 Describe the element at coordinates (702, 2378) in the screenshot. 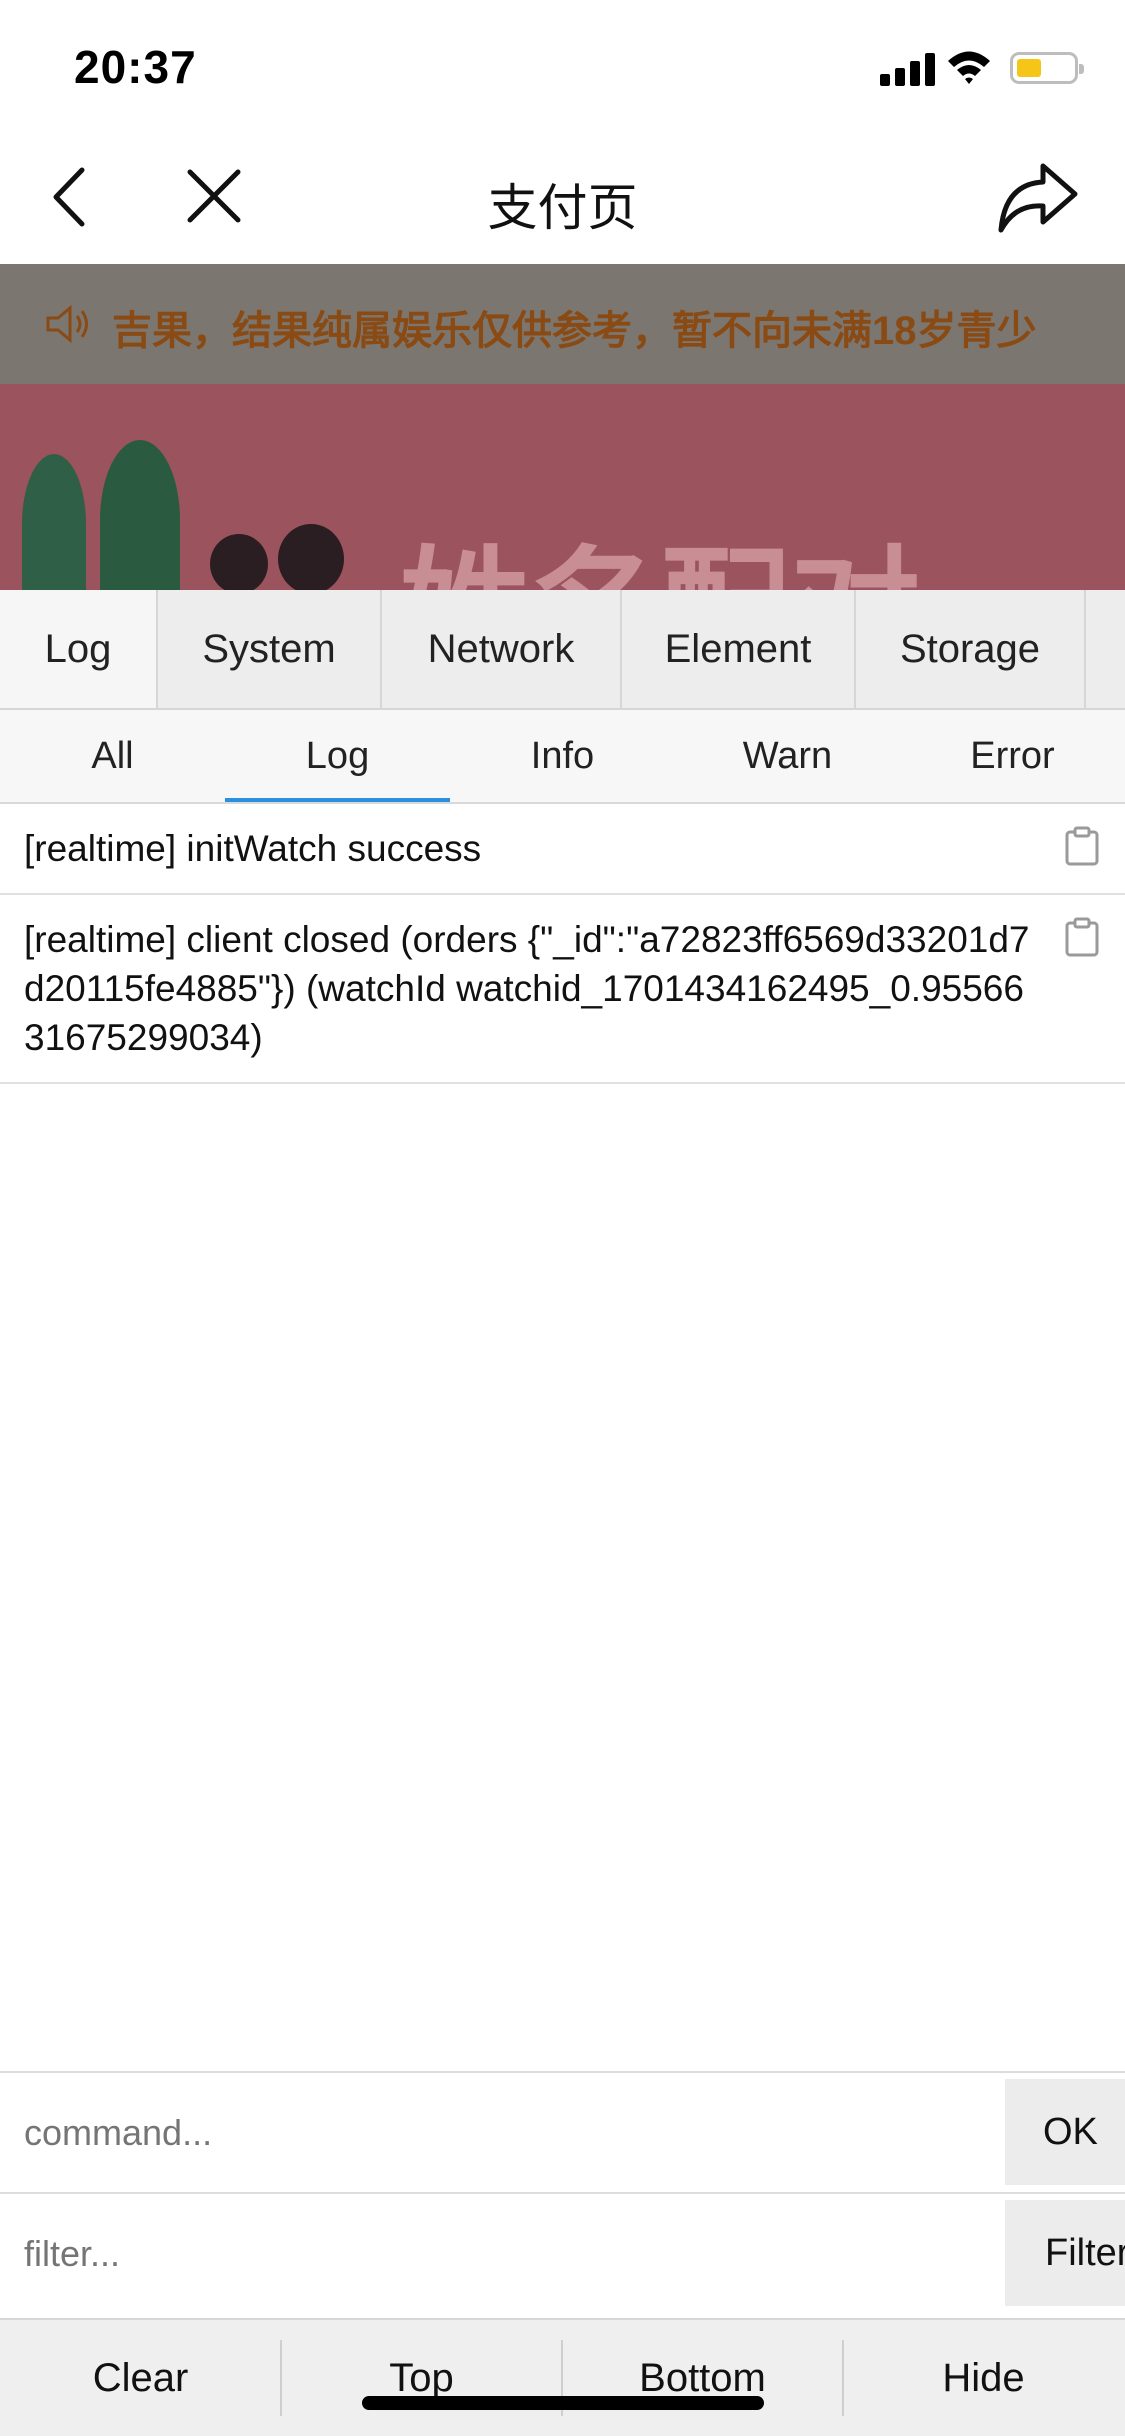

I see `bottom-button: Bottom` at that location.